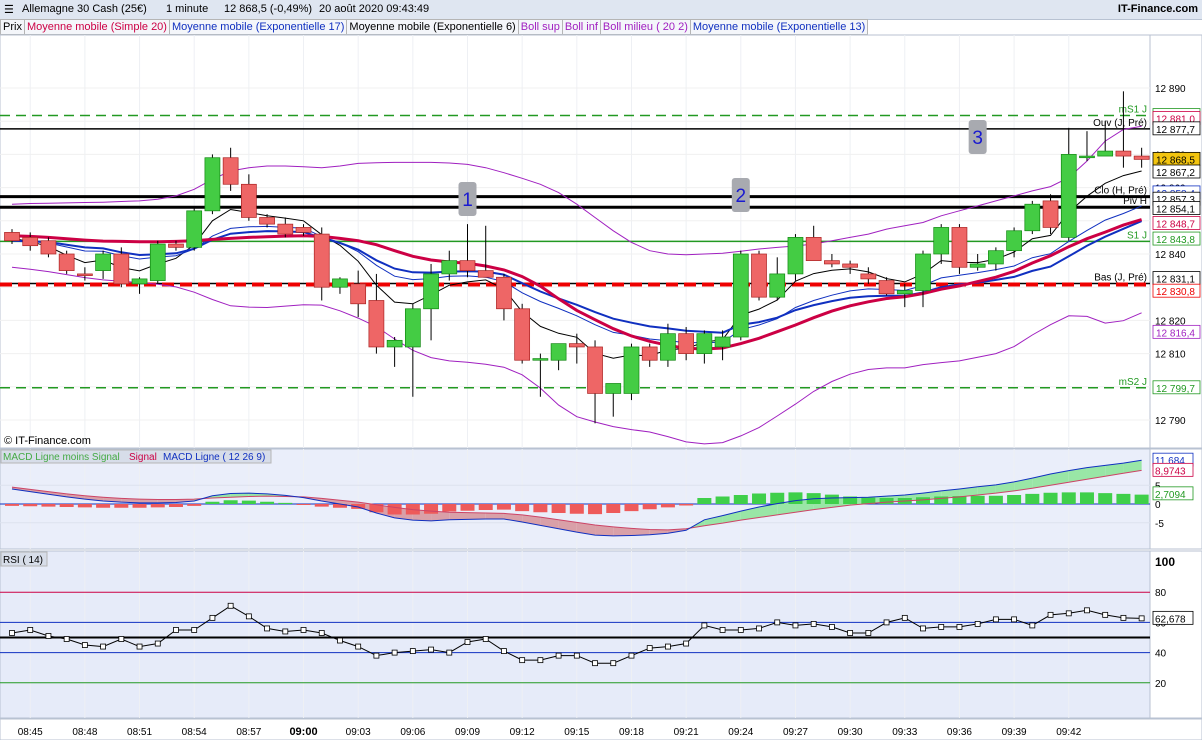  I want to click on time-tick-label: 09:09, so click(467, 732).